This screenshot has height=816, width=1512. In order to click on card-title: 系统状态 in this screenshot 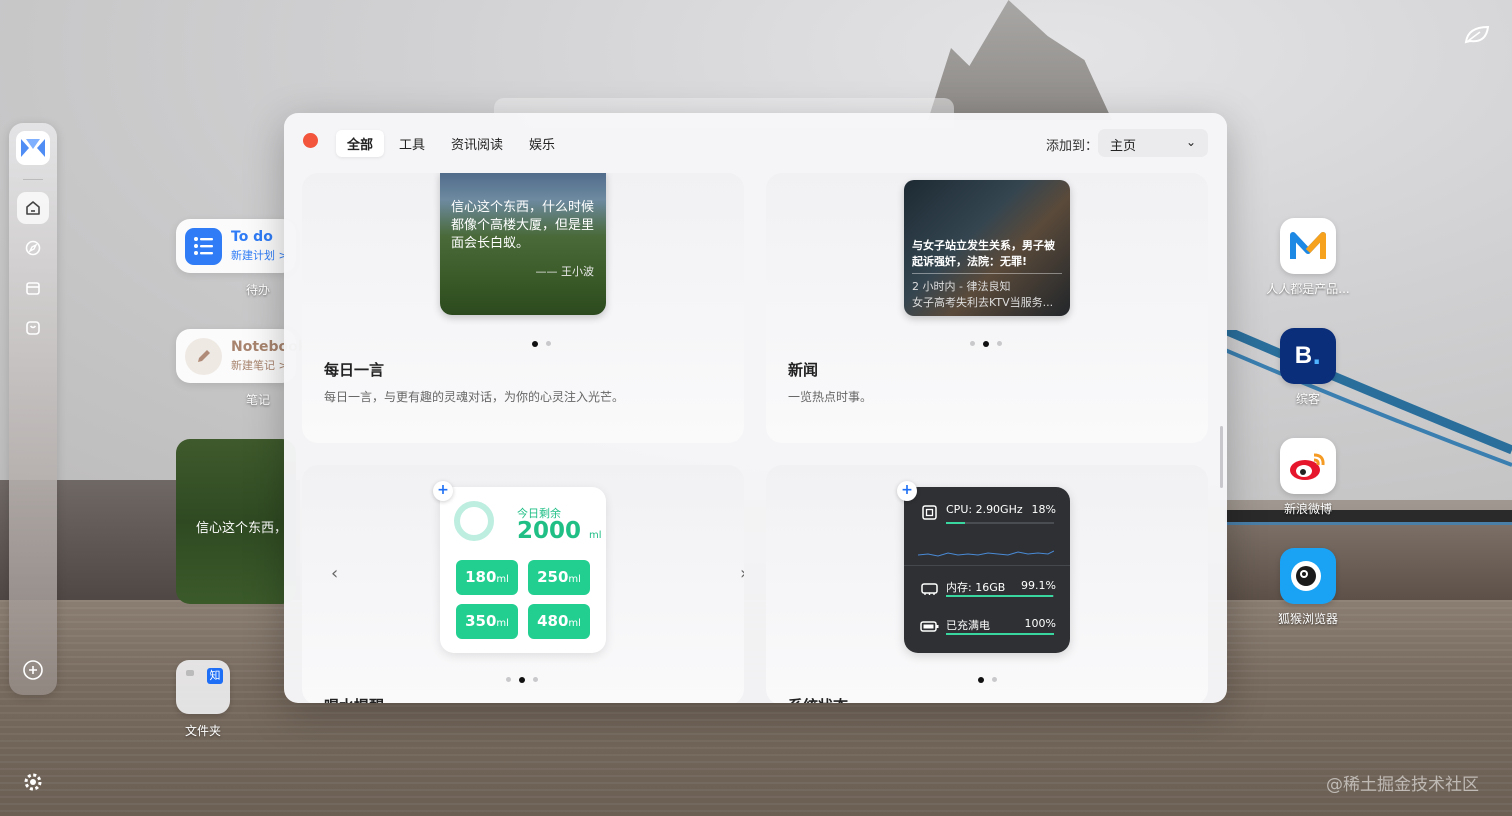, I will do `click(818, 699)`.